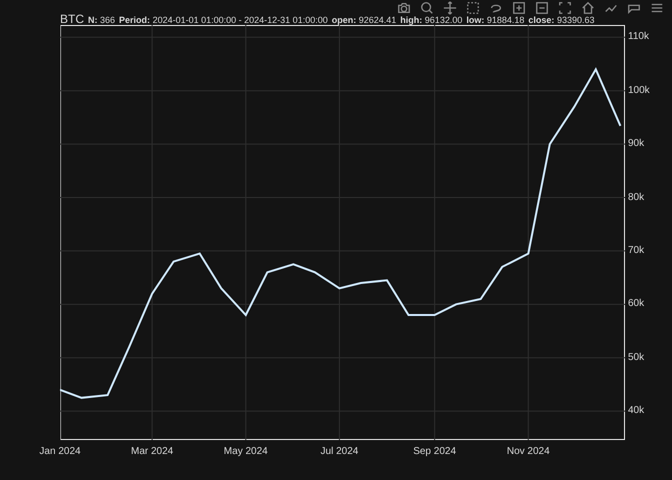  What do you see at coordinates (528, 452) in the screenshot?
I see `x-axis-label: Nov 2024` at bounding box center [528, 452].